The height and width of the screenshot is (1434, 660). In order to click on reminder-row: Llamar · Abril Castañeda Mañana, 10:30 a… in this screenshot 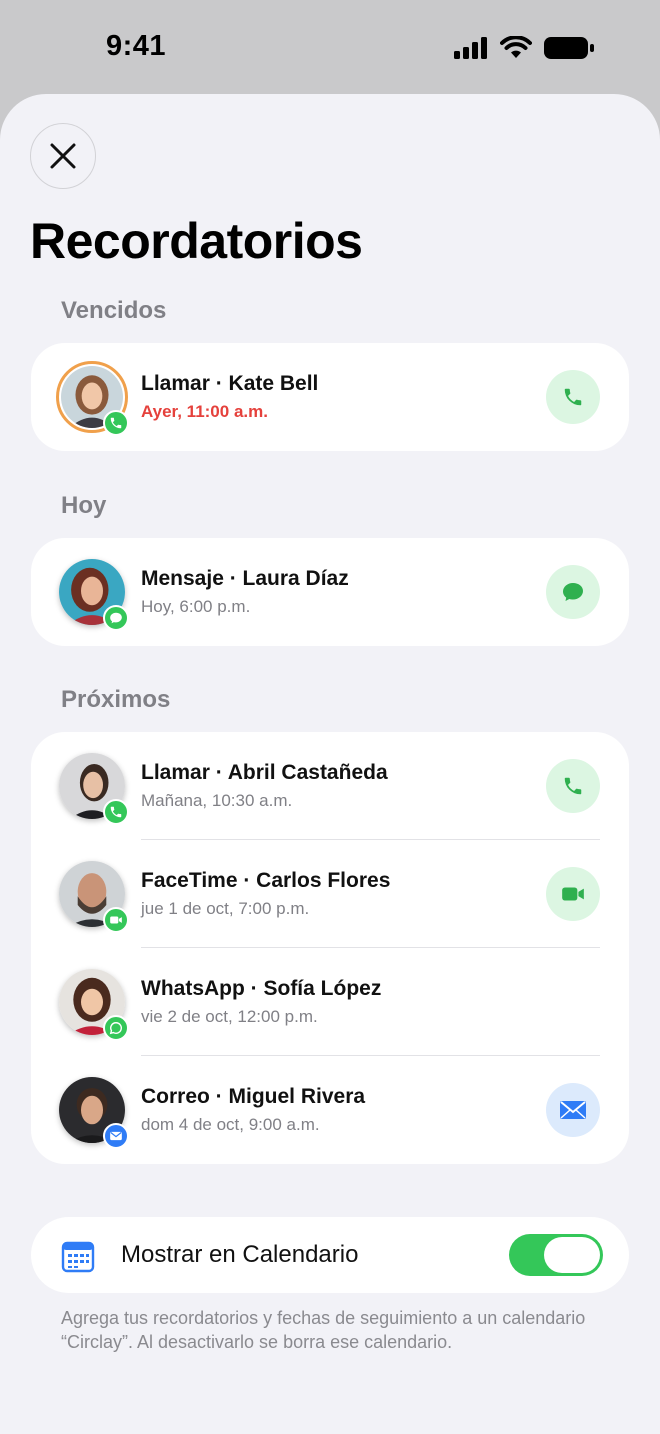, I will do `click(330, 786)`.